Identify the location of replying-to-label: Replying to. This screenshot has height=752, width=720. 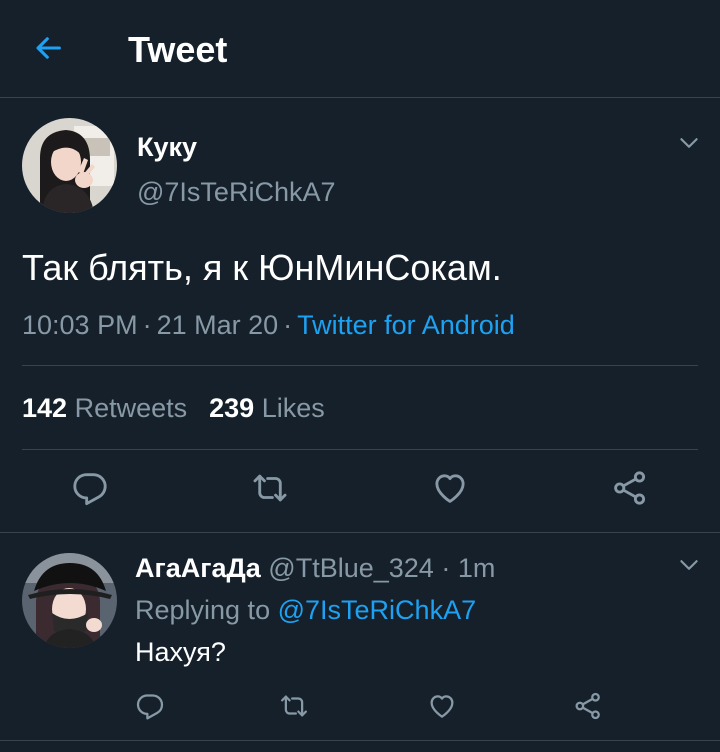
(203, 610).